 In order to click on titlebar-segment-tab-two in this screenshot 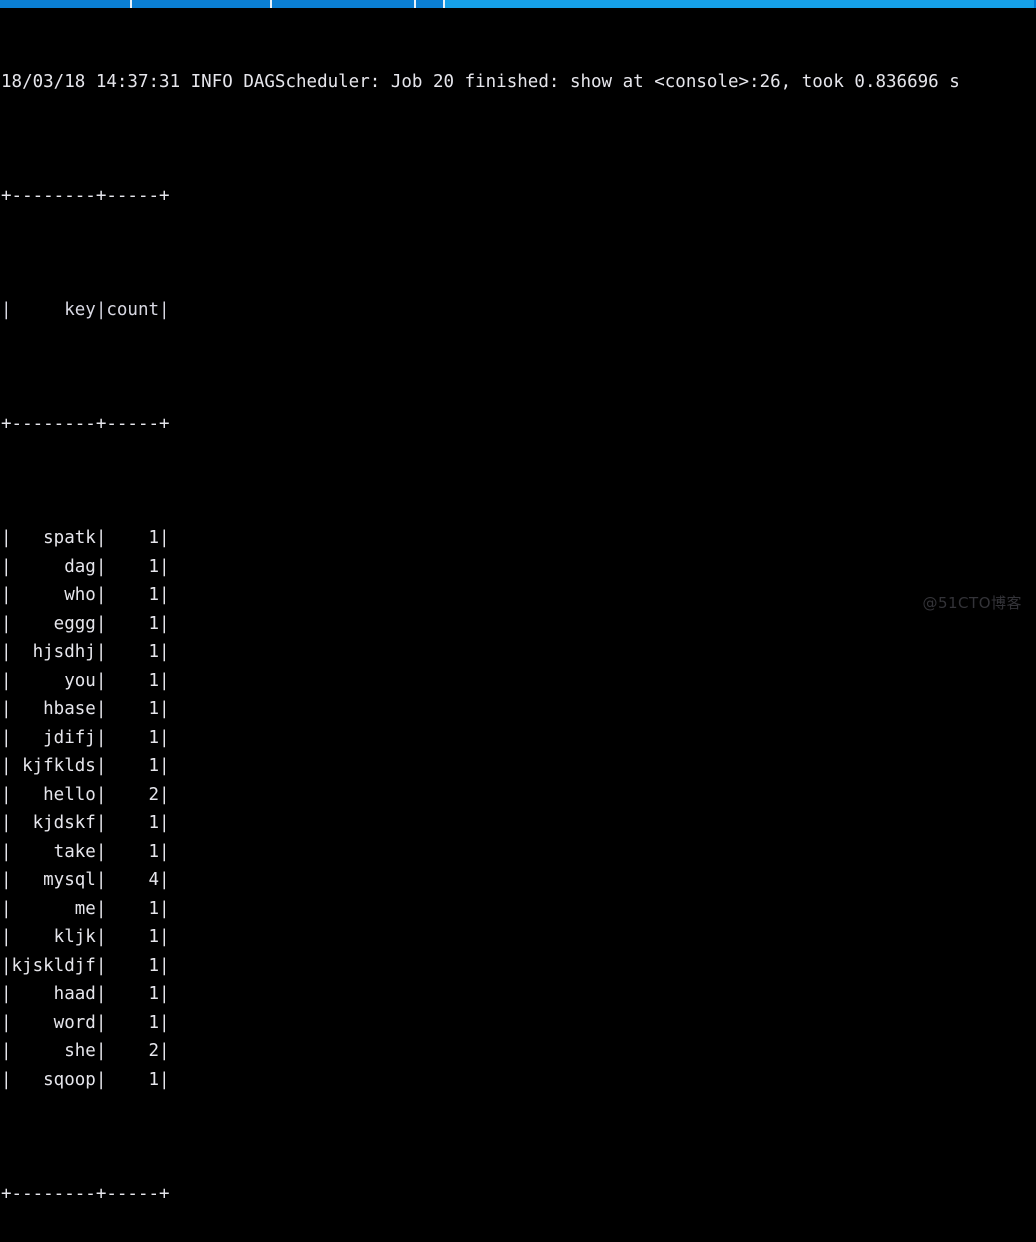, I will do `click(343, 4)`.